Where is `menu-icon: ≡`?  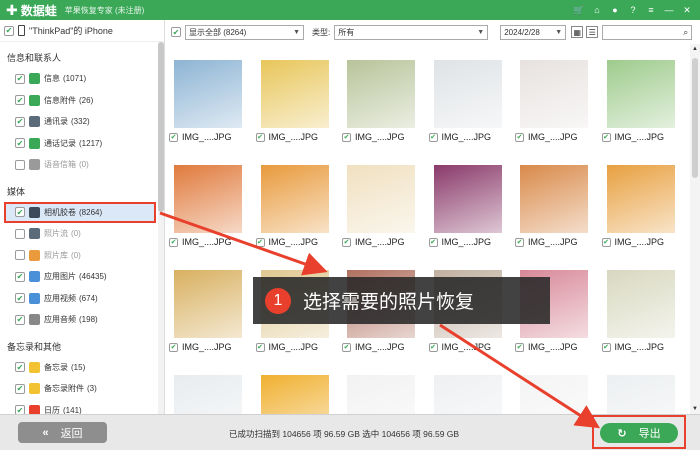
menu-icon: ≡ is located at coordinates (651, 10).